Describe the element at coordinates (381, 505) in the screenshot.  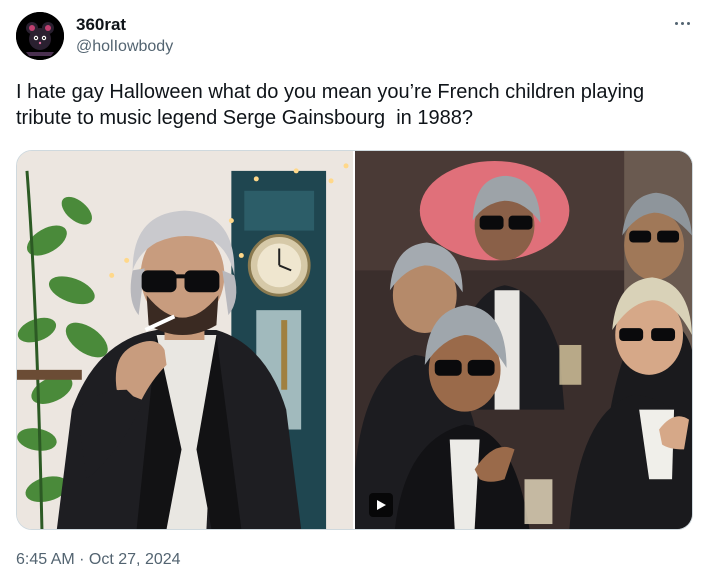
I see `play-icon` at that location.